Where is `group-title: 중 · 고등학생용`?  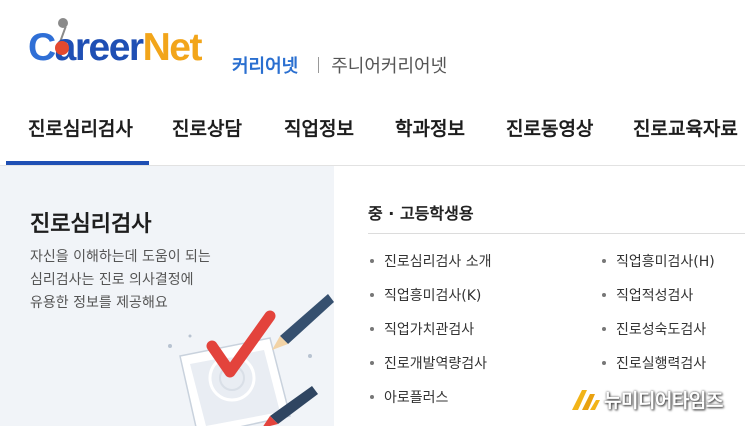
group-title: 중 · 고등학생용 is located at coordinates (421, 213).